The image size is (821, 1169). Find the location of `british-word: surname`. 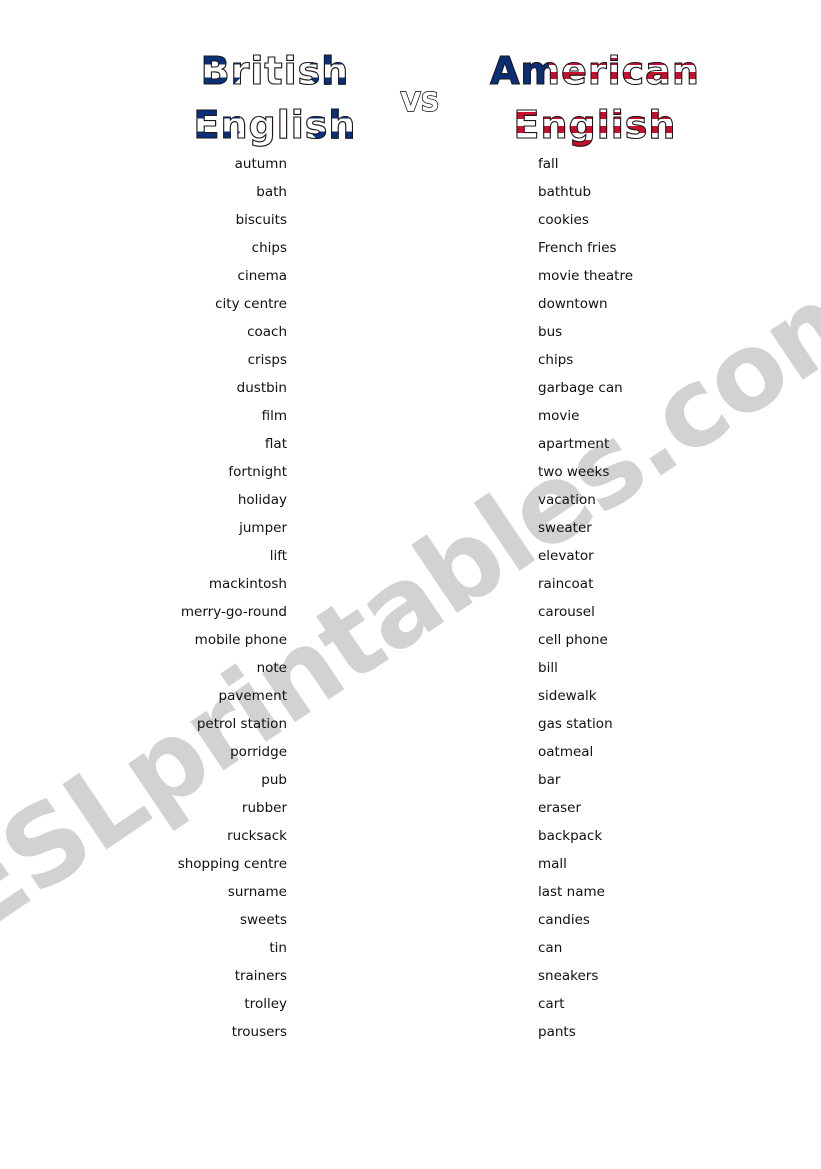

british-word: surname is located at coordinates (257, 892).